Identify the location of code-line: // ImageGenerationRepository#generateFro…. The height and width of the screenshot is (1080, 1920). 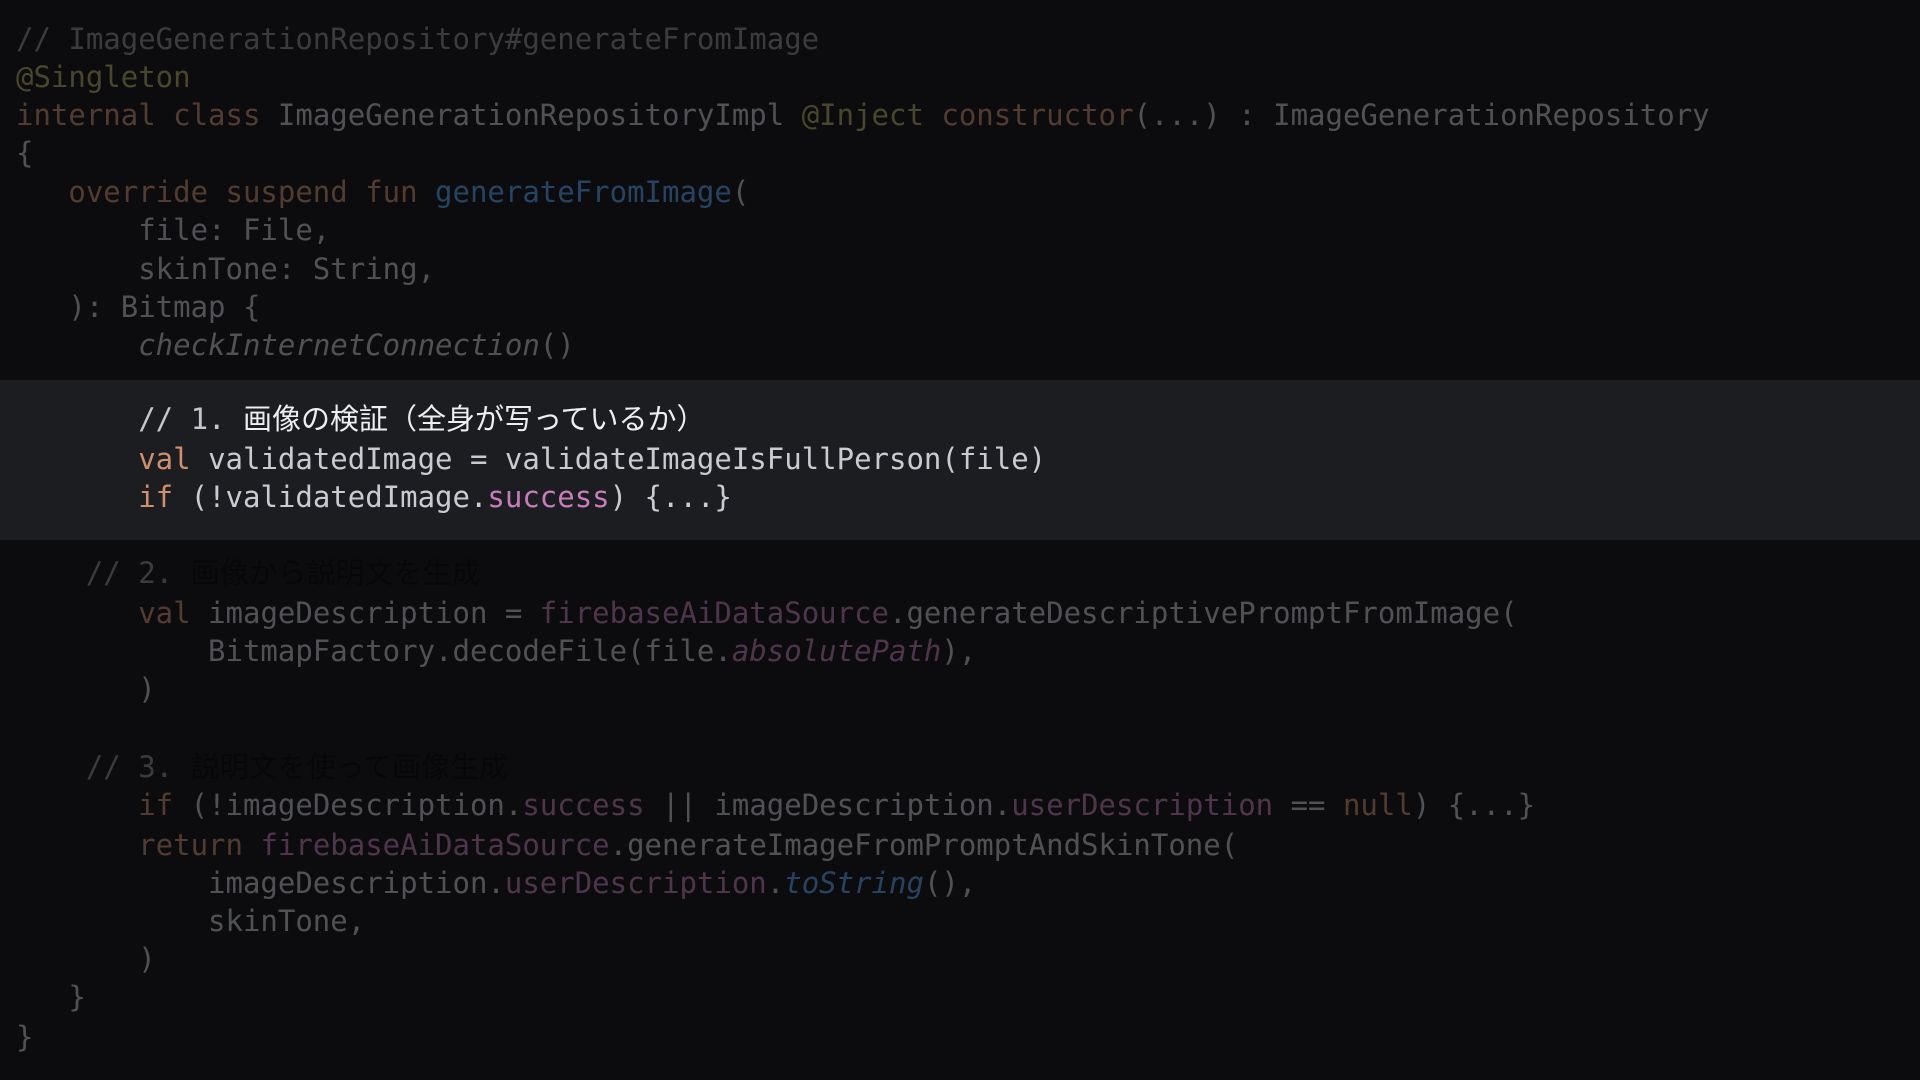
(417, 39).